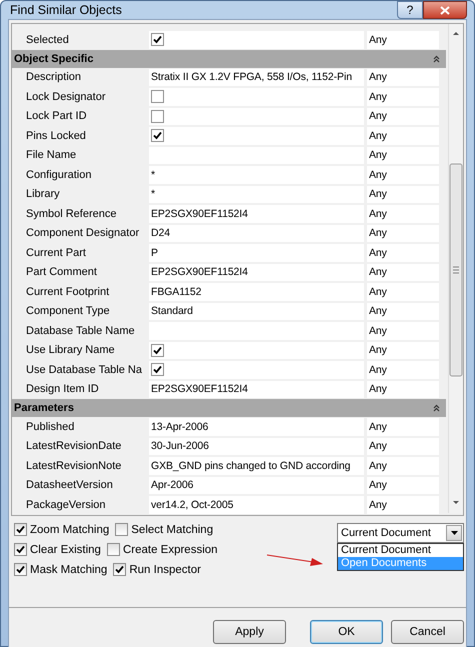 Image resolution: width=475 pixels, height=647 pixels. What do you see at coordinates (256, 446) in the screenshot?
I see `property-value-field: 30-Jun-2006` at bounding box center [256, 446].